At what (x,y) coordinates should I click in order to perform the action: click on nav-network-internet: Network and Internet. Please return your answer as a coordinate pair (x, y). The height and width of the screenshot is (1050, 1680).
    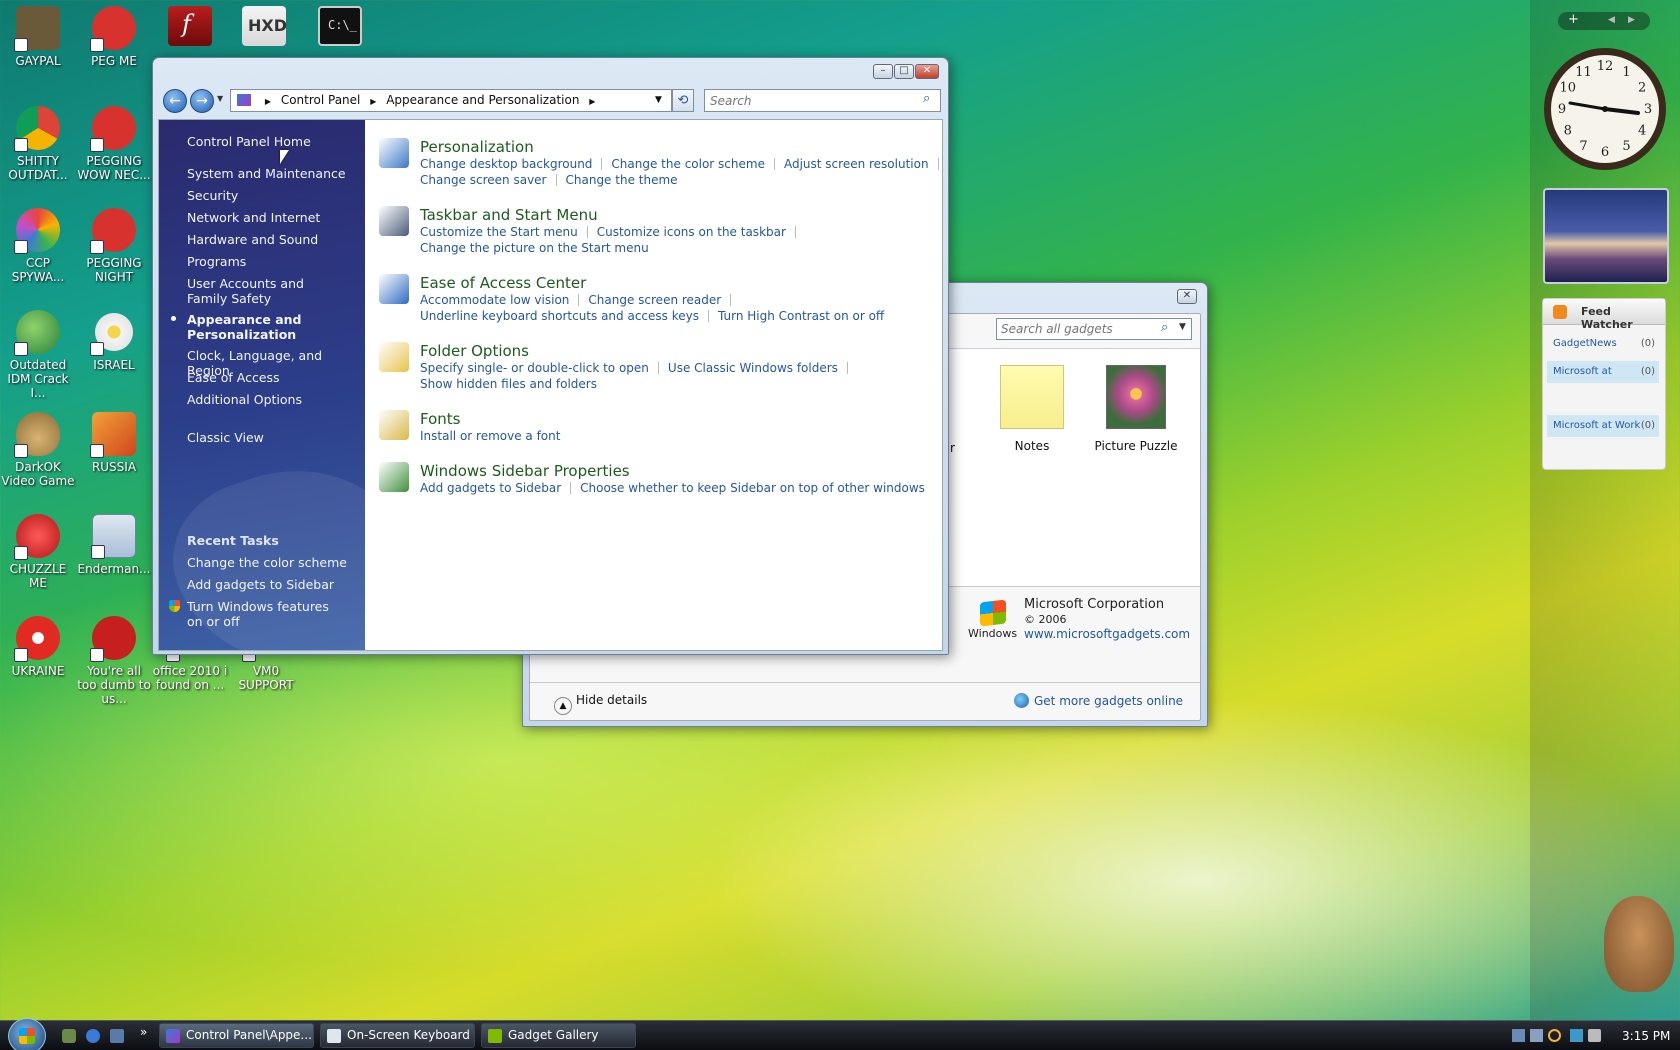
    Looking at the image, I should click on (253, 217).